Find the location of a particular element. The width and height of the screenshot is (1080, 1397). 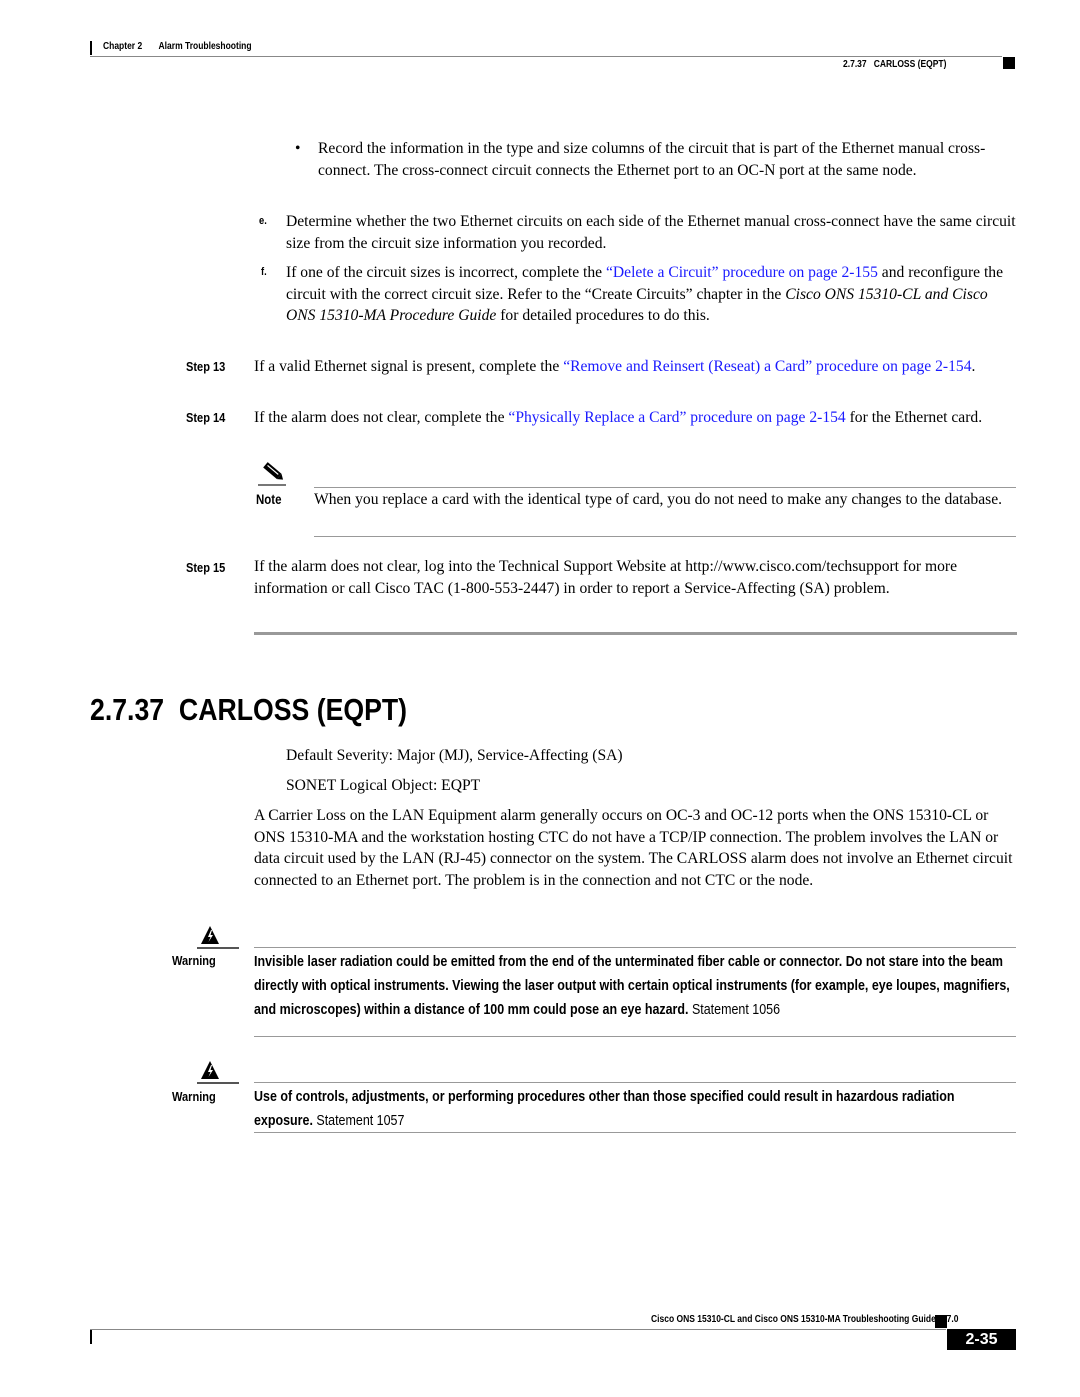

warning1-statement: Statement 1056 is located at coordinates (734, 1010).